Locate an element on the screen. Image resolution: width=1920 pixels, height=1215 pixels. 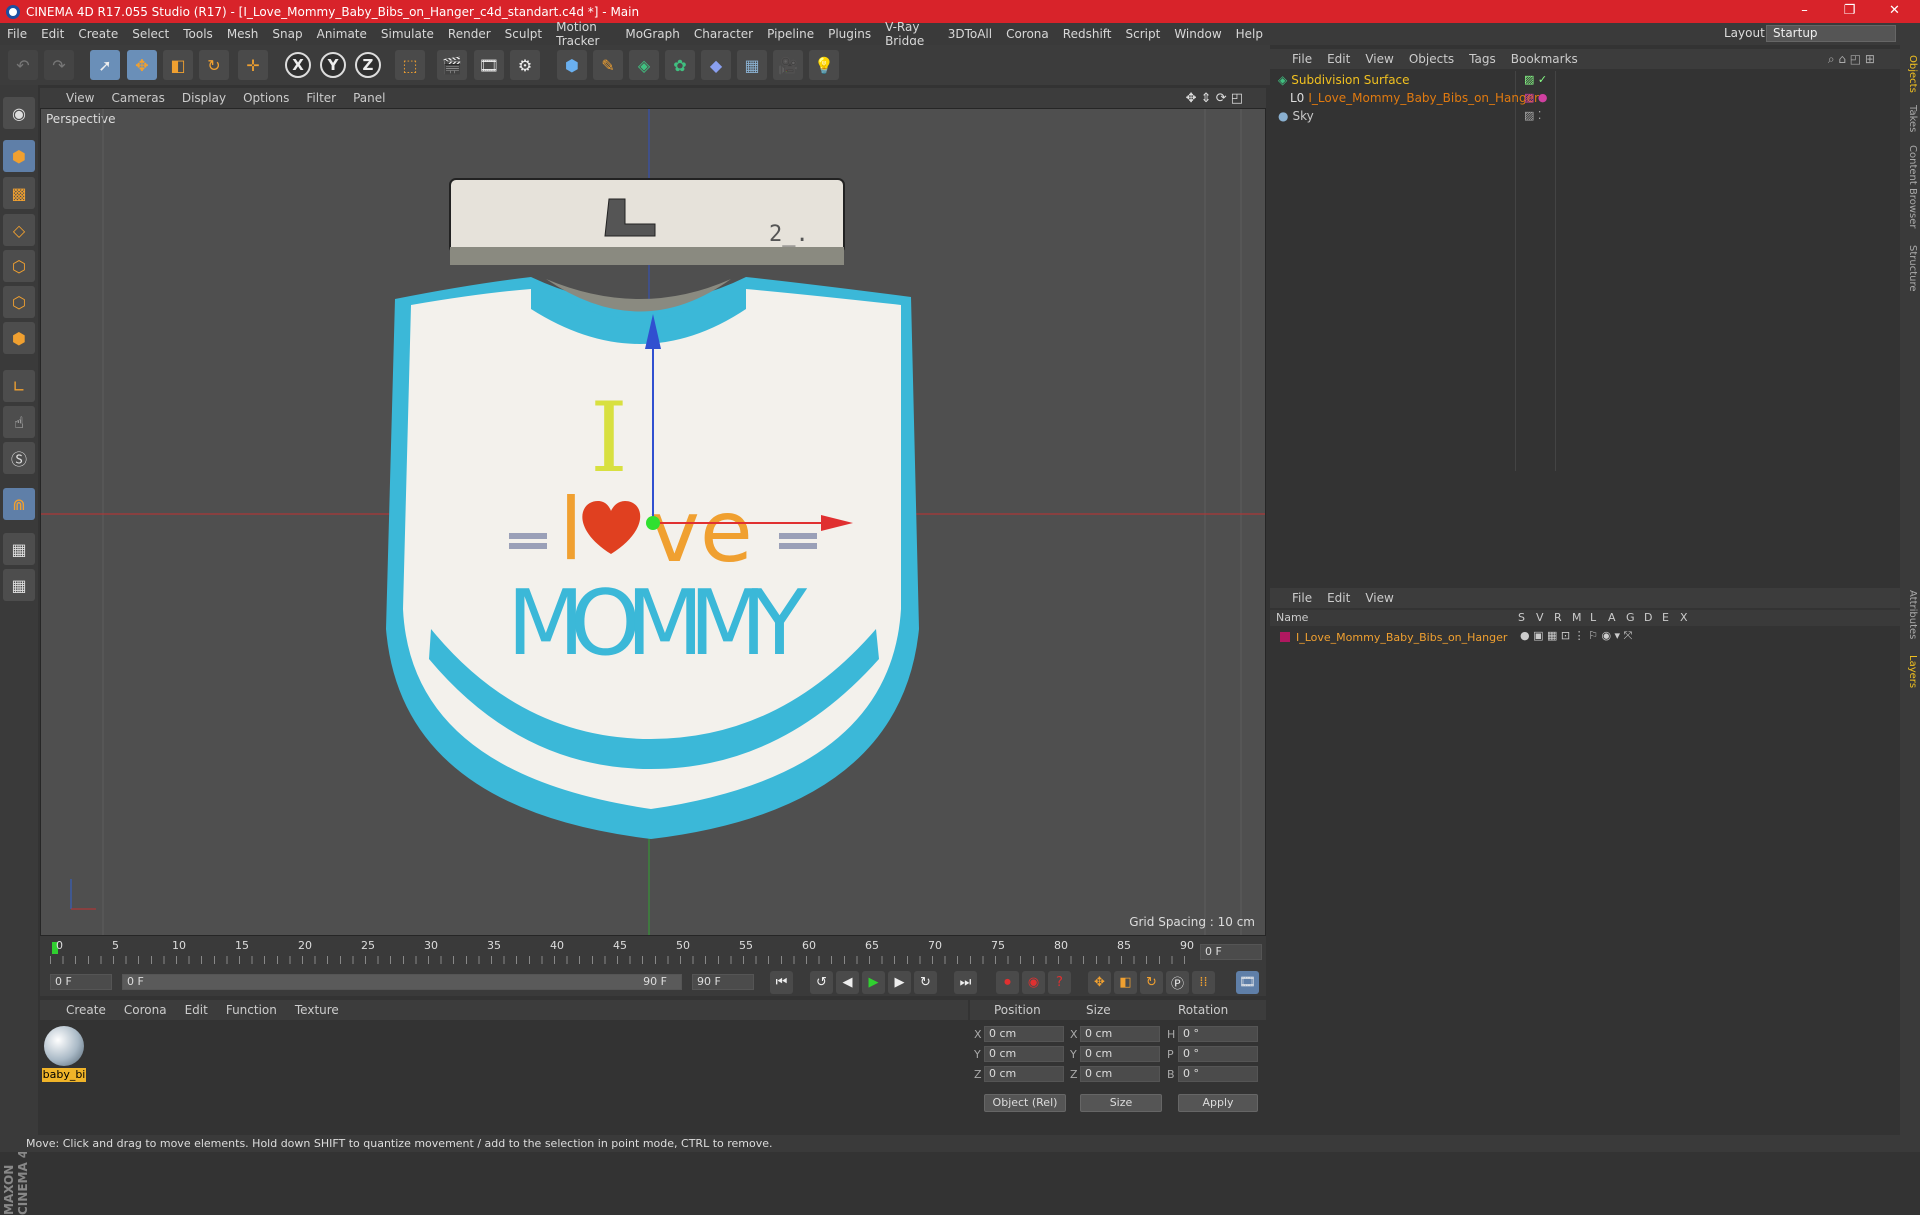
workplane-mode-icon: ◇ is located at coordinates (19, 230).